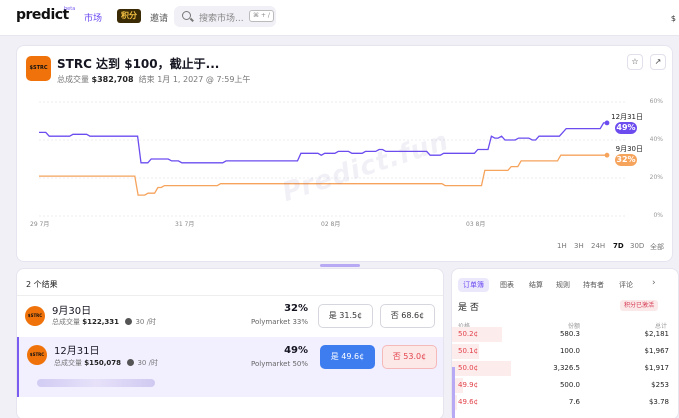 This screenshot has width=679, height=418. Describe the element at coordinates (627, 117) in the screenshot. I see `series-label-dec31: 12月31日` at that location.